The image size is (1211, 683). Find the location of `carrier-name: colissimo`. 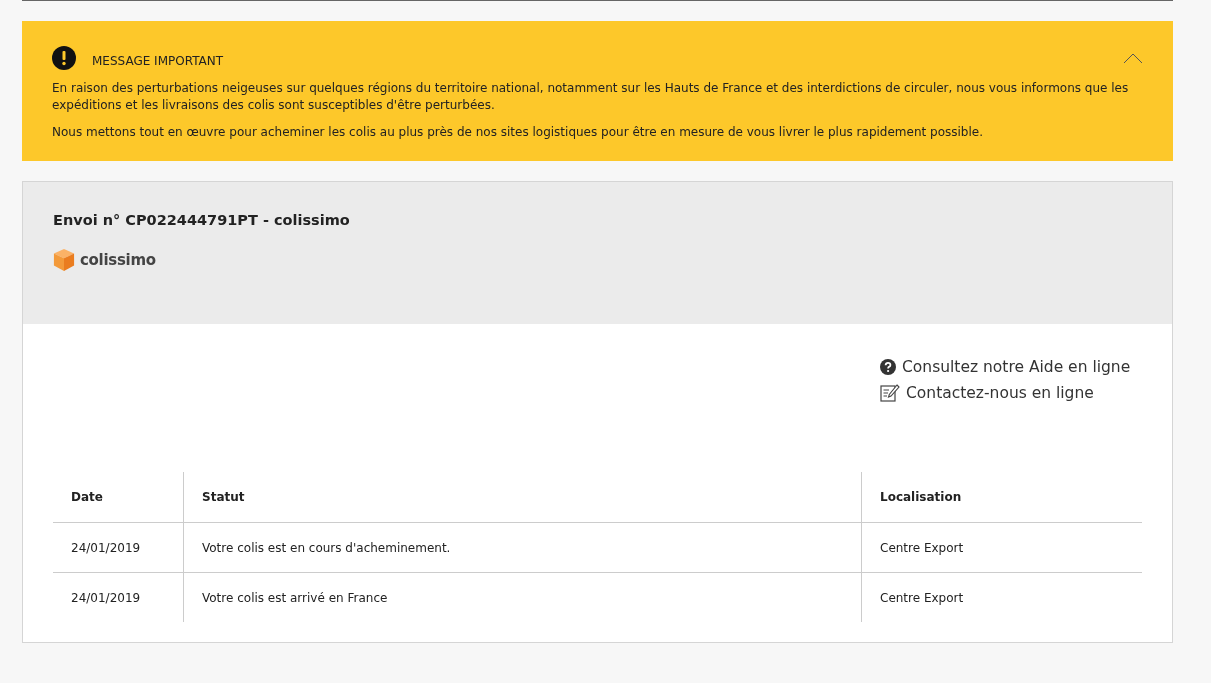

carrier-name: colissimo is located at coordinates (118, 260).